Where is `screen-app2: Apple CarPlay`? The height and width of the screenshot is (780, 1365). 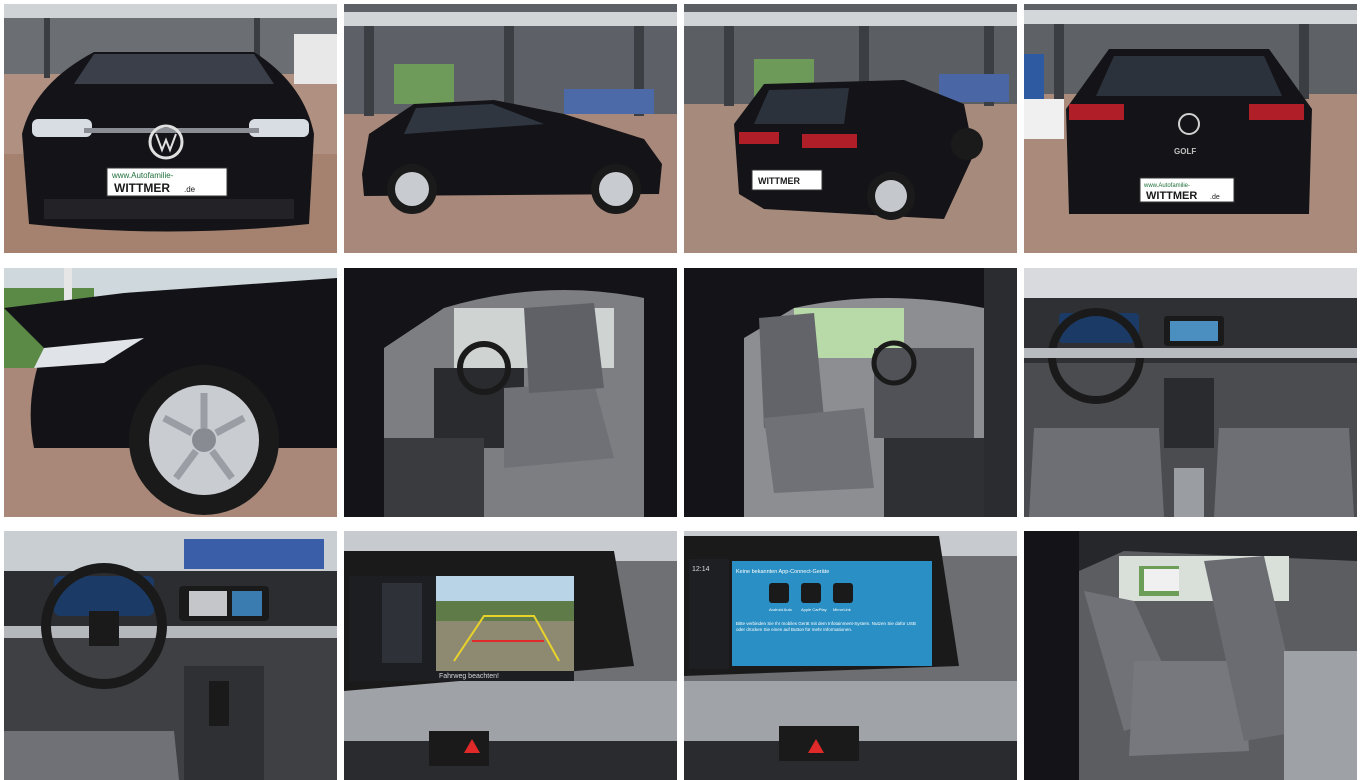 screen-app2: Apple CarPlay is located at coordinates (814, 609).